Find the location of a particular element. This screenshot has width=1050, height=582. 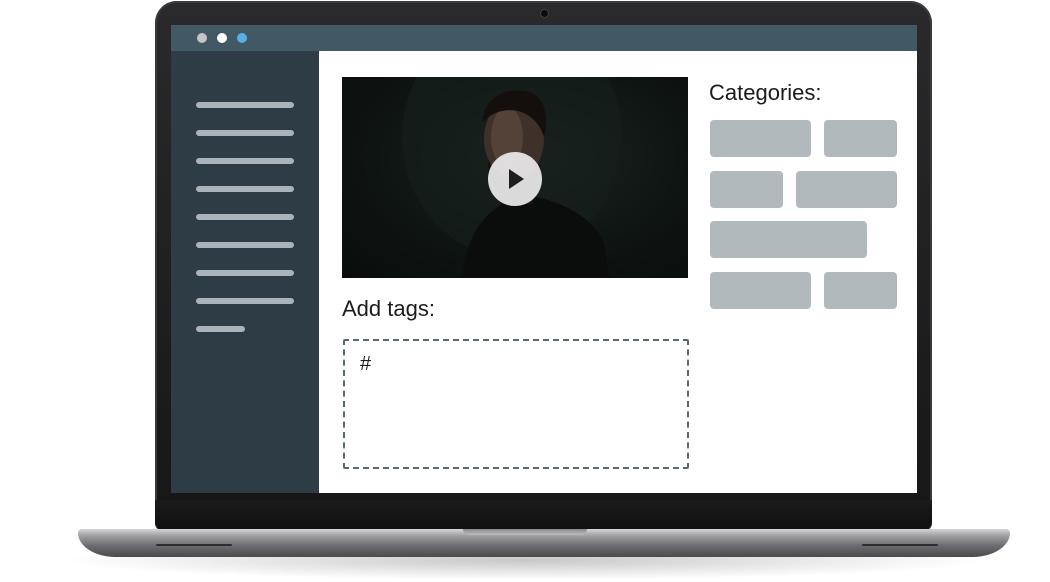

play-button is located at coordinates (515, 179).